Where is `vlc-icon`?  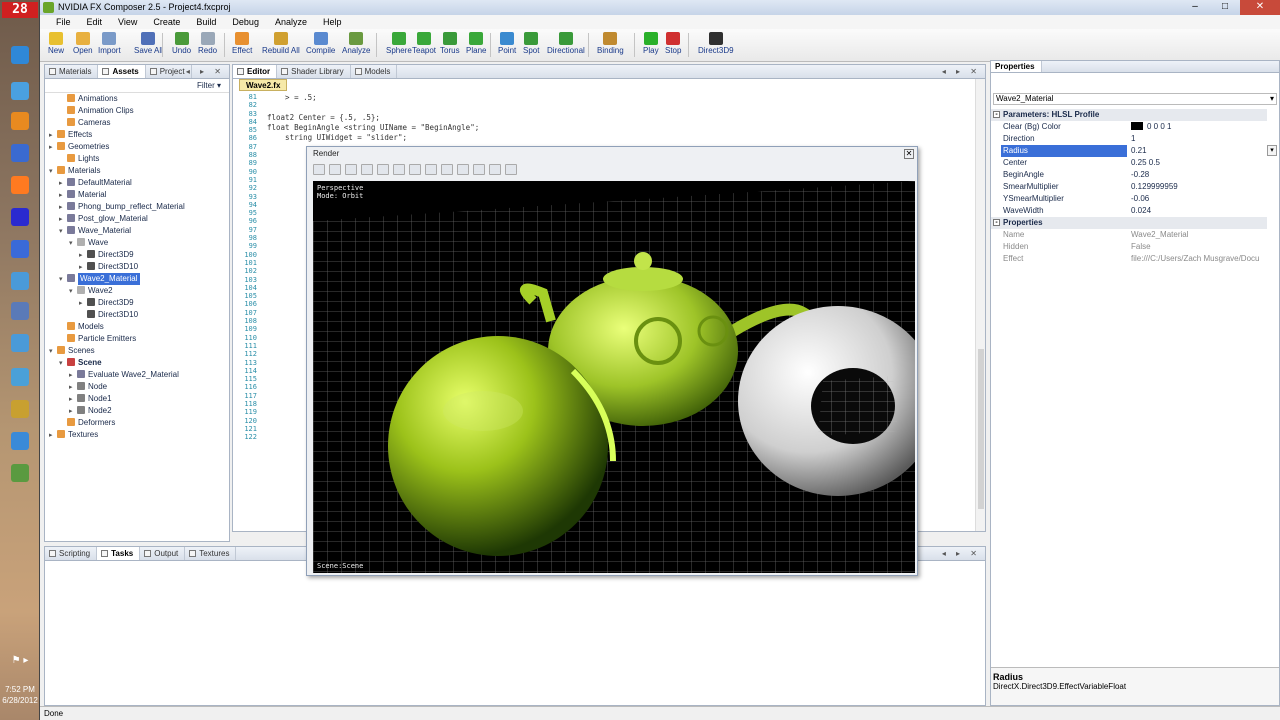
vlc-icon is located at coordinates (20, 185).